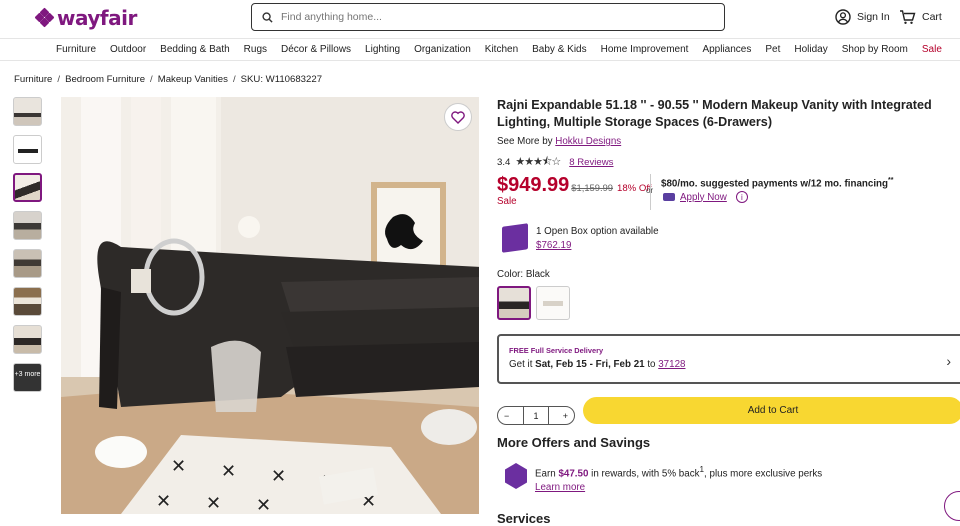 This screenshot has width=960, height=526. I want to click on divider, so click(650, 192).